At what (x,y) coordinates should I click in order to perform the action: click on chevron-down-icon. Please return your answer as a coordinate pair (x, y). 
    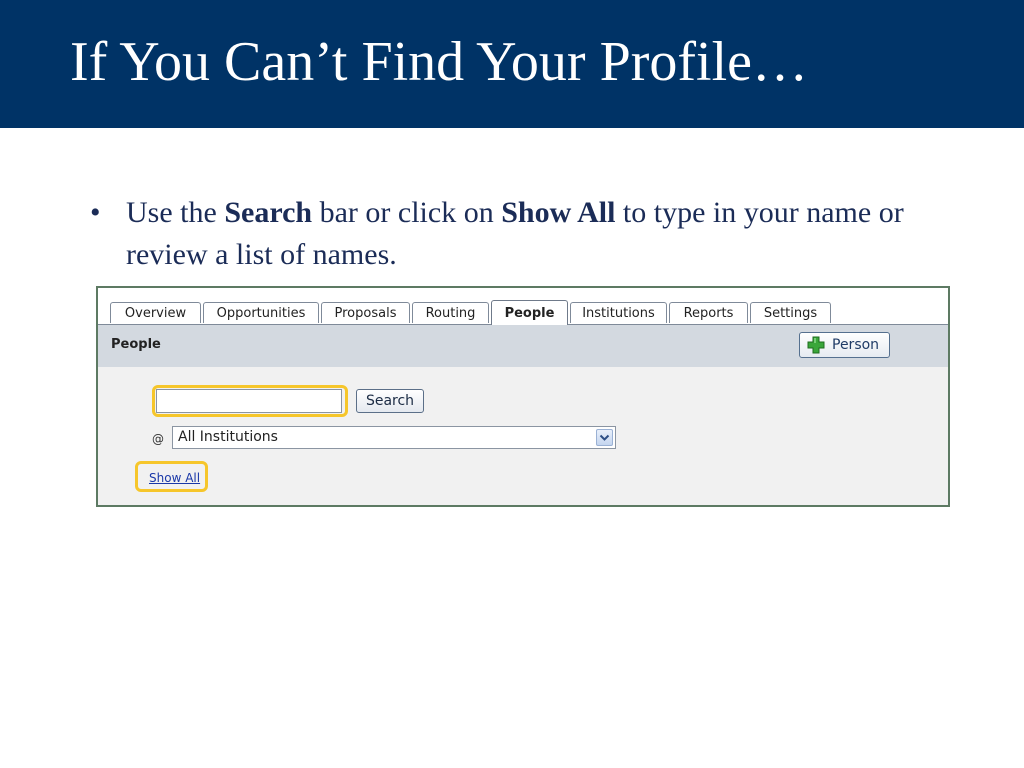
    Looking at the image, I should click on (604, 437).